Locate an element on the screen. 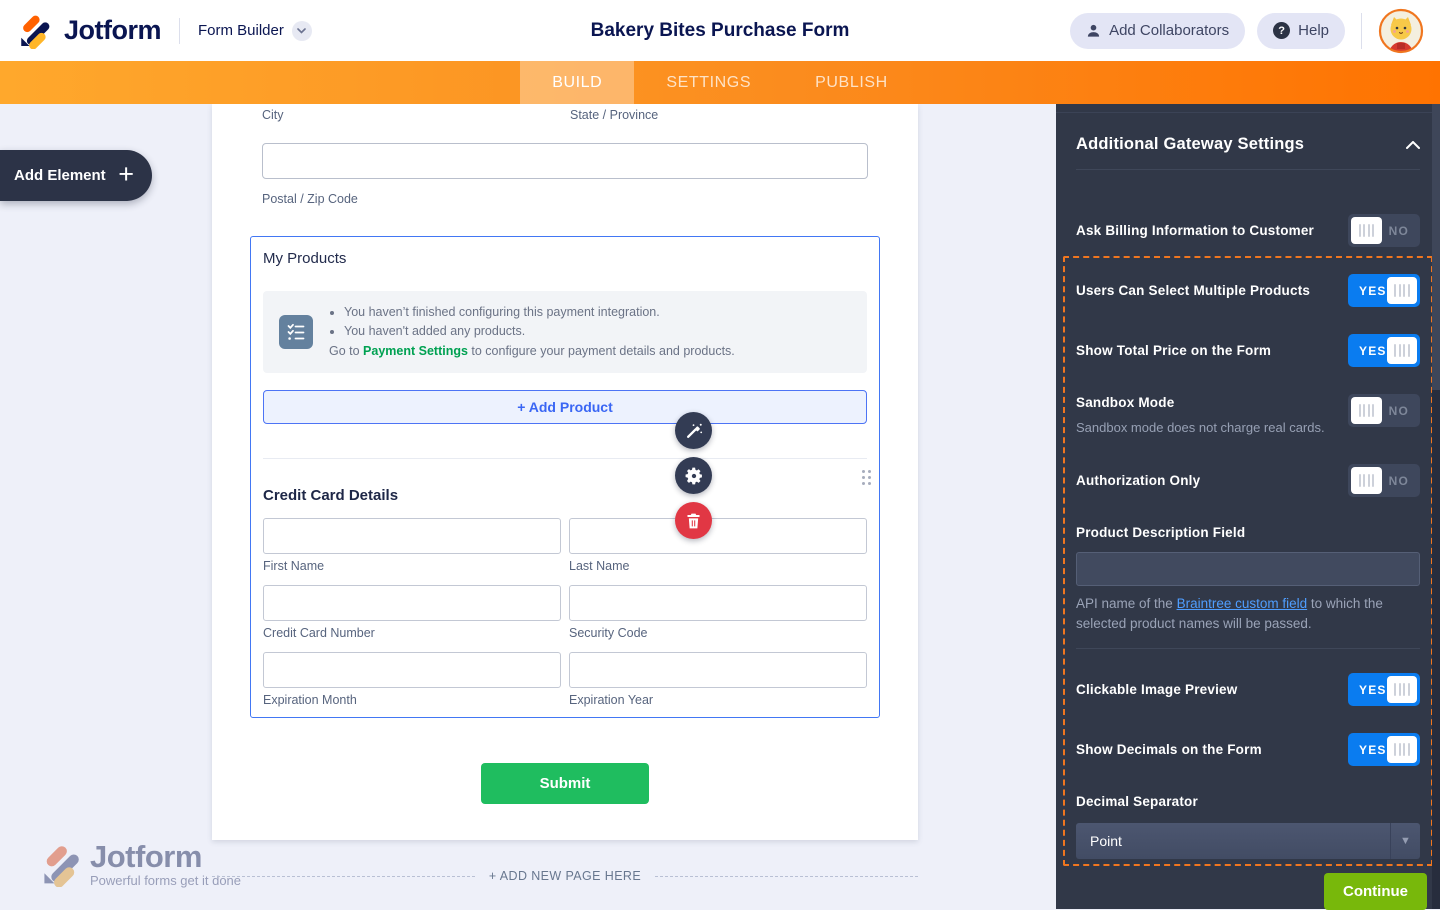 The width and height of the screenshot is (1440, 910). add-new-page-label: + ADD NEW PAGE HERE is located at coordinates (565, 876).